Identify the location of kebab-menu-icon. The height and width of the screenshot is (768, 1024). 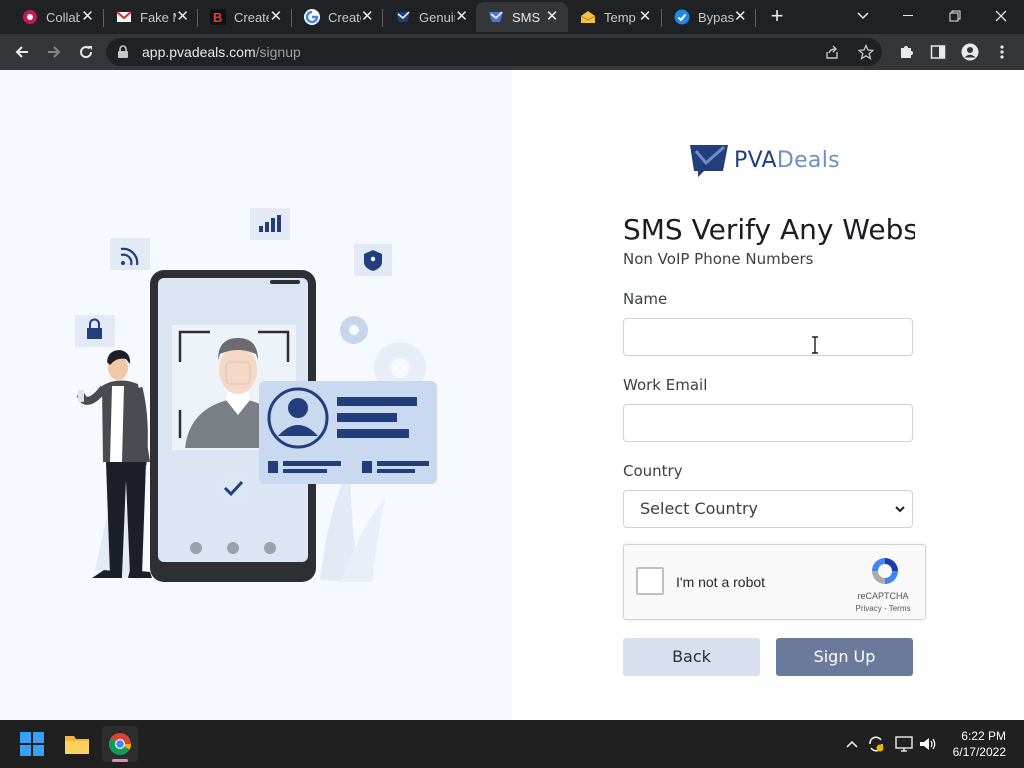
(1002, 52).